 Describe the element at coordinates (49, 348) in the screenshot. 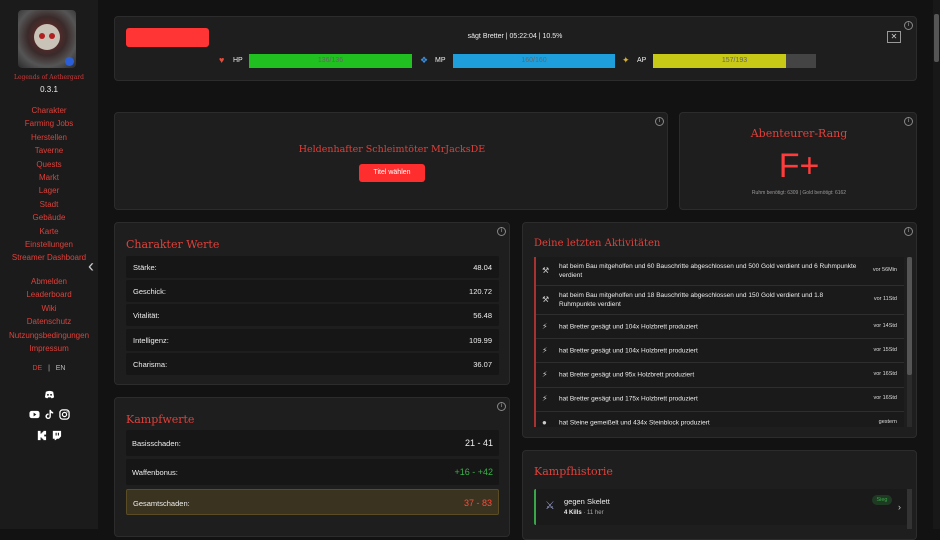

I see `nav-item-impressum: Impressum` at that location.